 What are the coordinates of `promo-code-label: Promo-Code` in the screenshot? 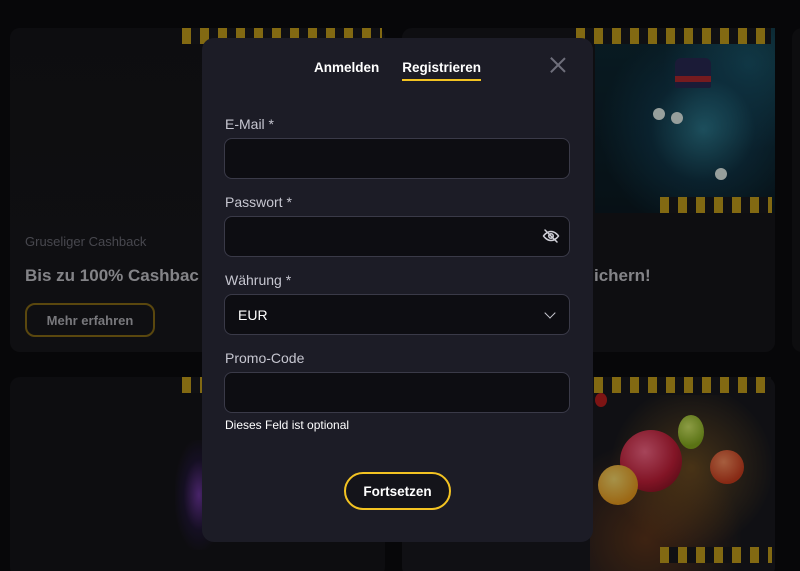 It's located at (265, 358).